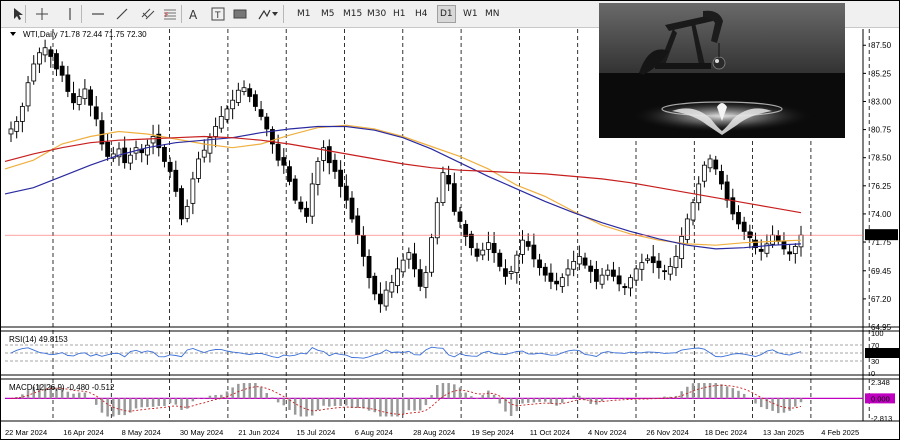 The image size is (900, 440). Describe the element at coordinates (783, 432) in the screenshot. I see `x-tick-label: 13 Jan 2025` at that location.